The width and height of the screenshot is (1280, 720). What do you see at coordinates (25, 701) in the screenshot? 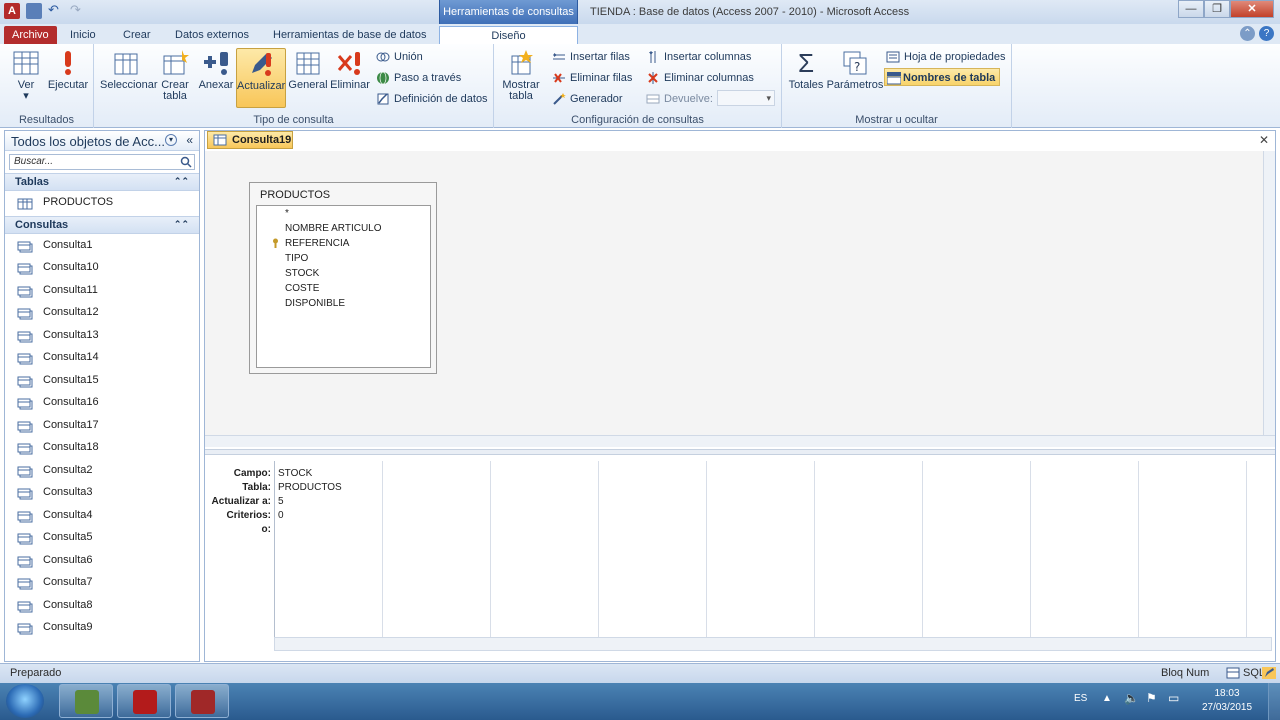
I see `start-button` at bounding box center [25, 701].